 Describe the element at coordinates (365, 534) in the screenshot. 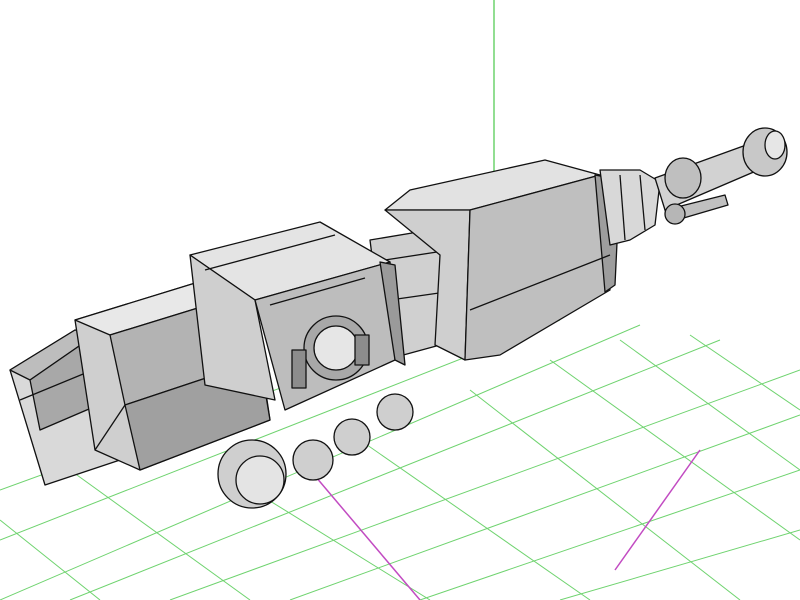

I see `horizontal-axis-line` at that location.